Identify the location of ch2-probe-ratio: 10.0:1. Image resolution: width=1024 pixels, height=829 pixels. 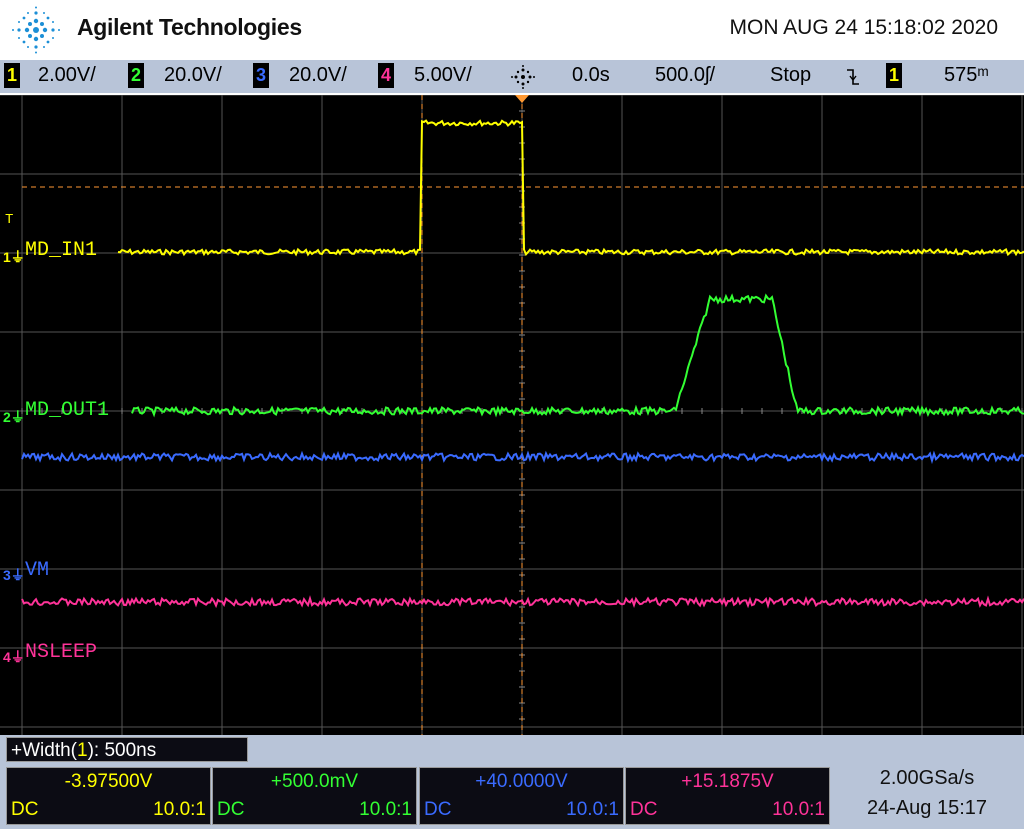
(385, 809).